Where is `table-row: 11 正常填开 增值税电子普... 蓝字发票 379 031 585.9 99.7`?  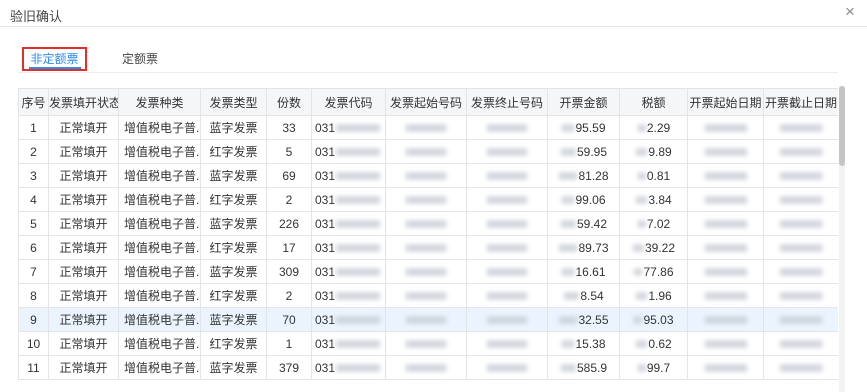 table-row: 11 正常填开 增值税电子普... 蓝字发票 379 031 585.9 99.7 is located at coordinates (428, 367).